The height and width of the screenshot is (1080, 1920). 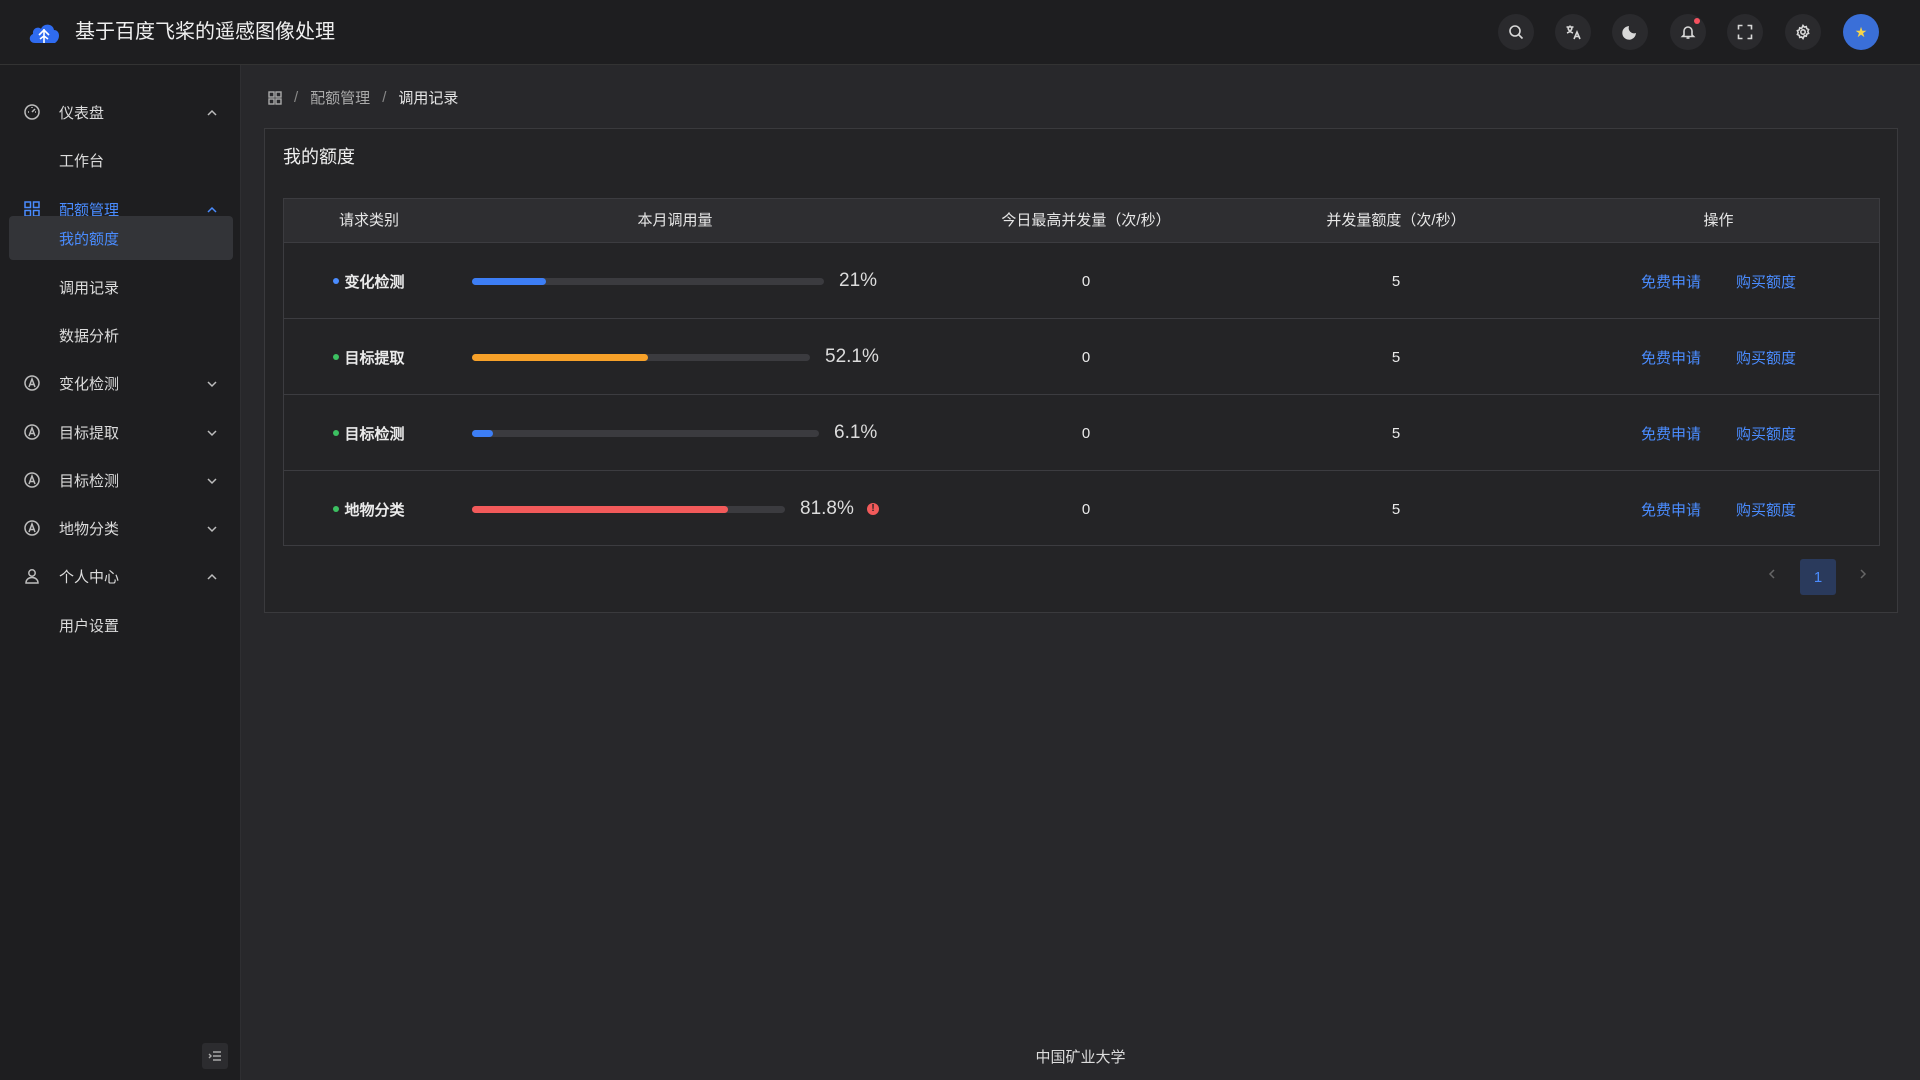 I want to click on sidebar-item-label: 目标检测, so click(x=89, y=481).